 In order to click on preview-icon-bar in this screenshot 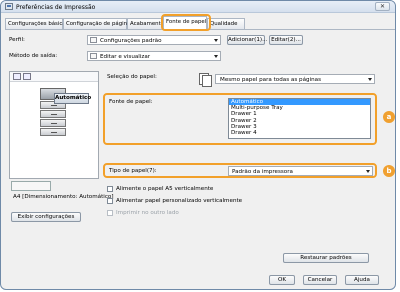, I will do `click(31, 186)`.